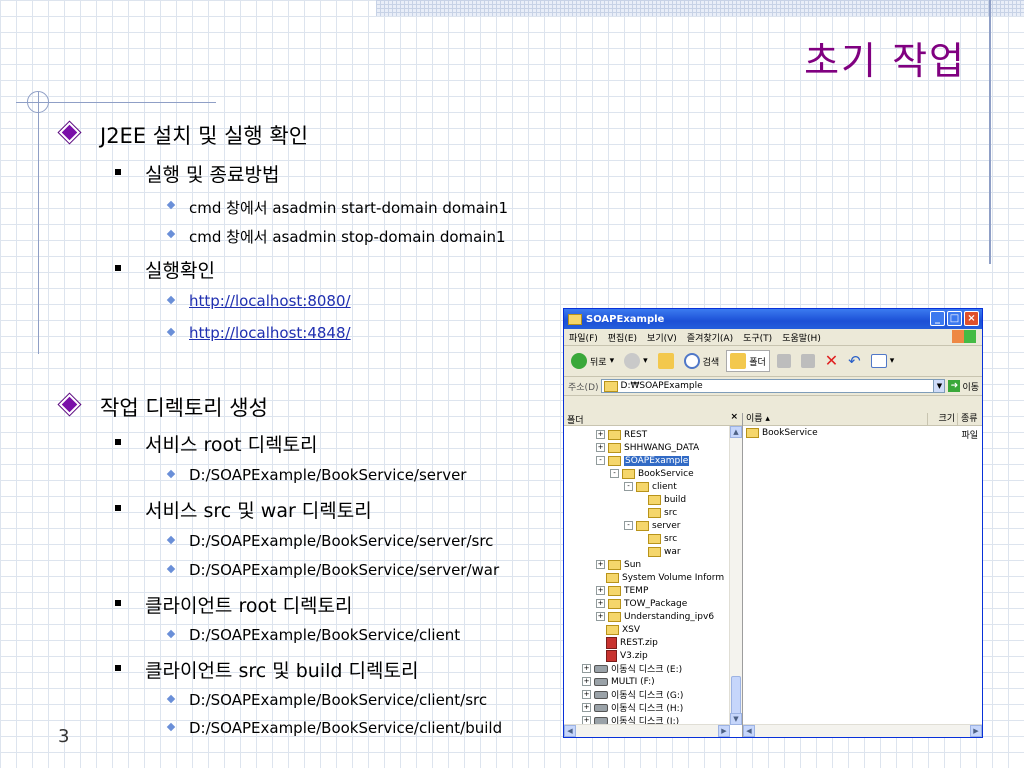  What do you see at coordinates (662, 447) in the screenshot?
I see `tree-item-label: SHHWANG_DATA` at bounding box center [662, 447].